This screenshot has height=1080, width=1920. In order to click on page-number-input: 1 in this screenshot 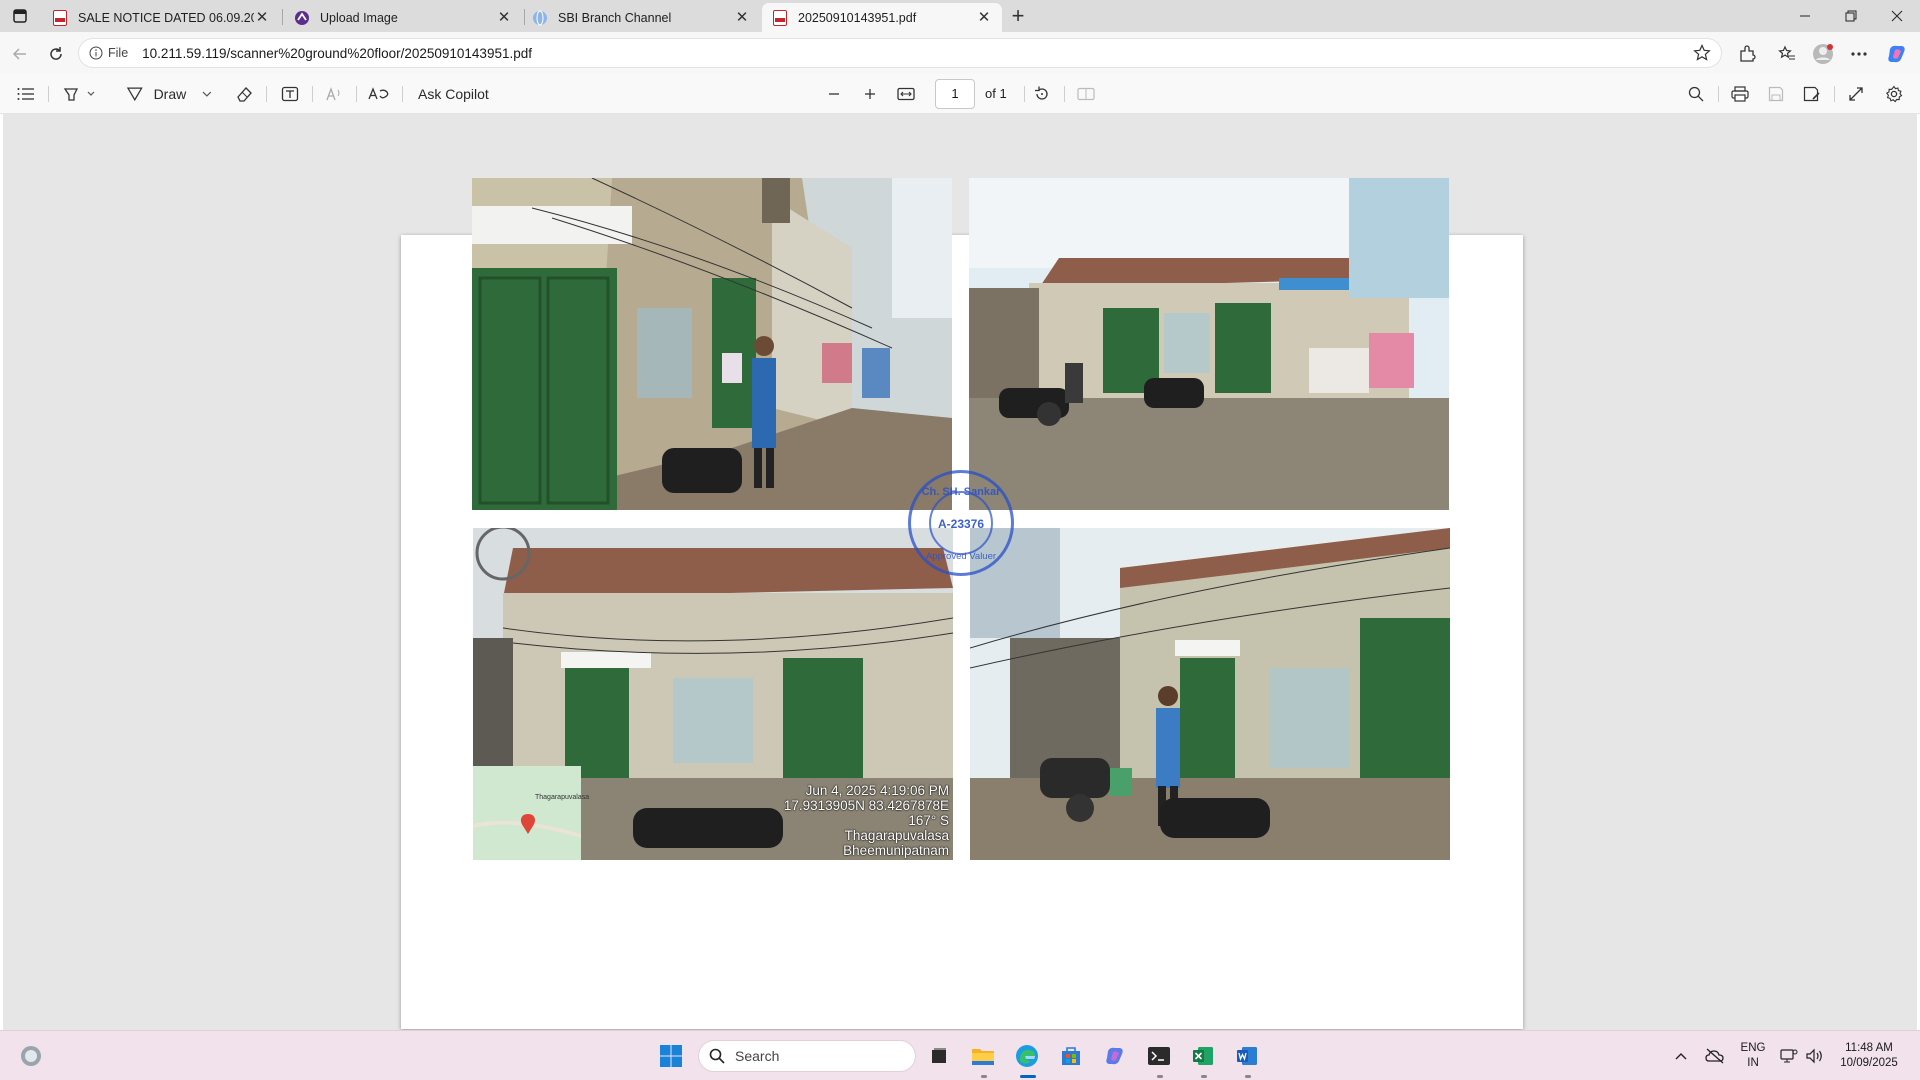, I will do `click(955, 94)`.